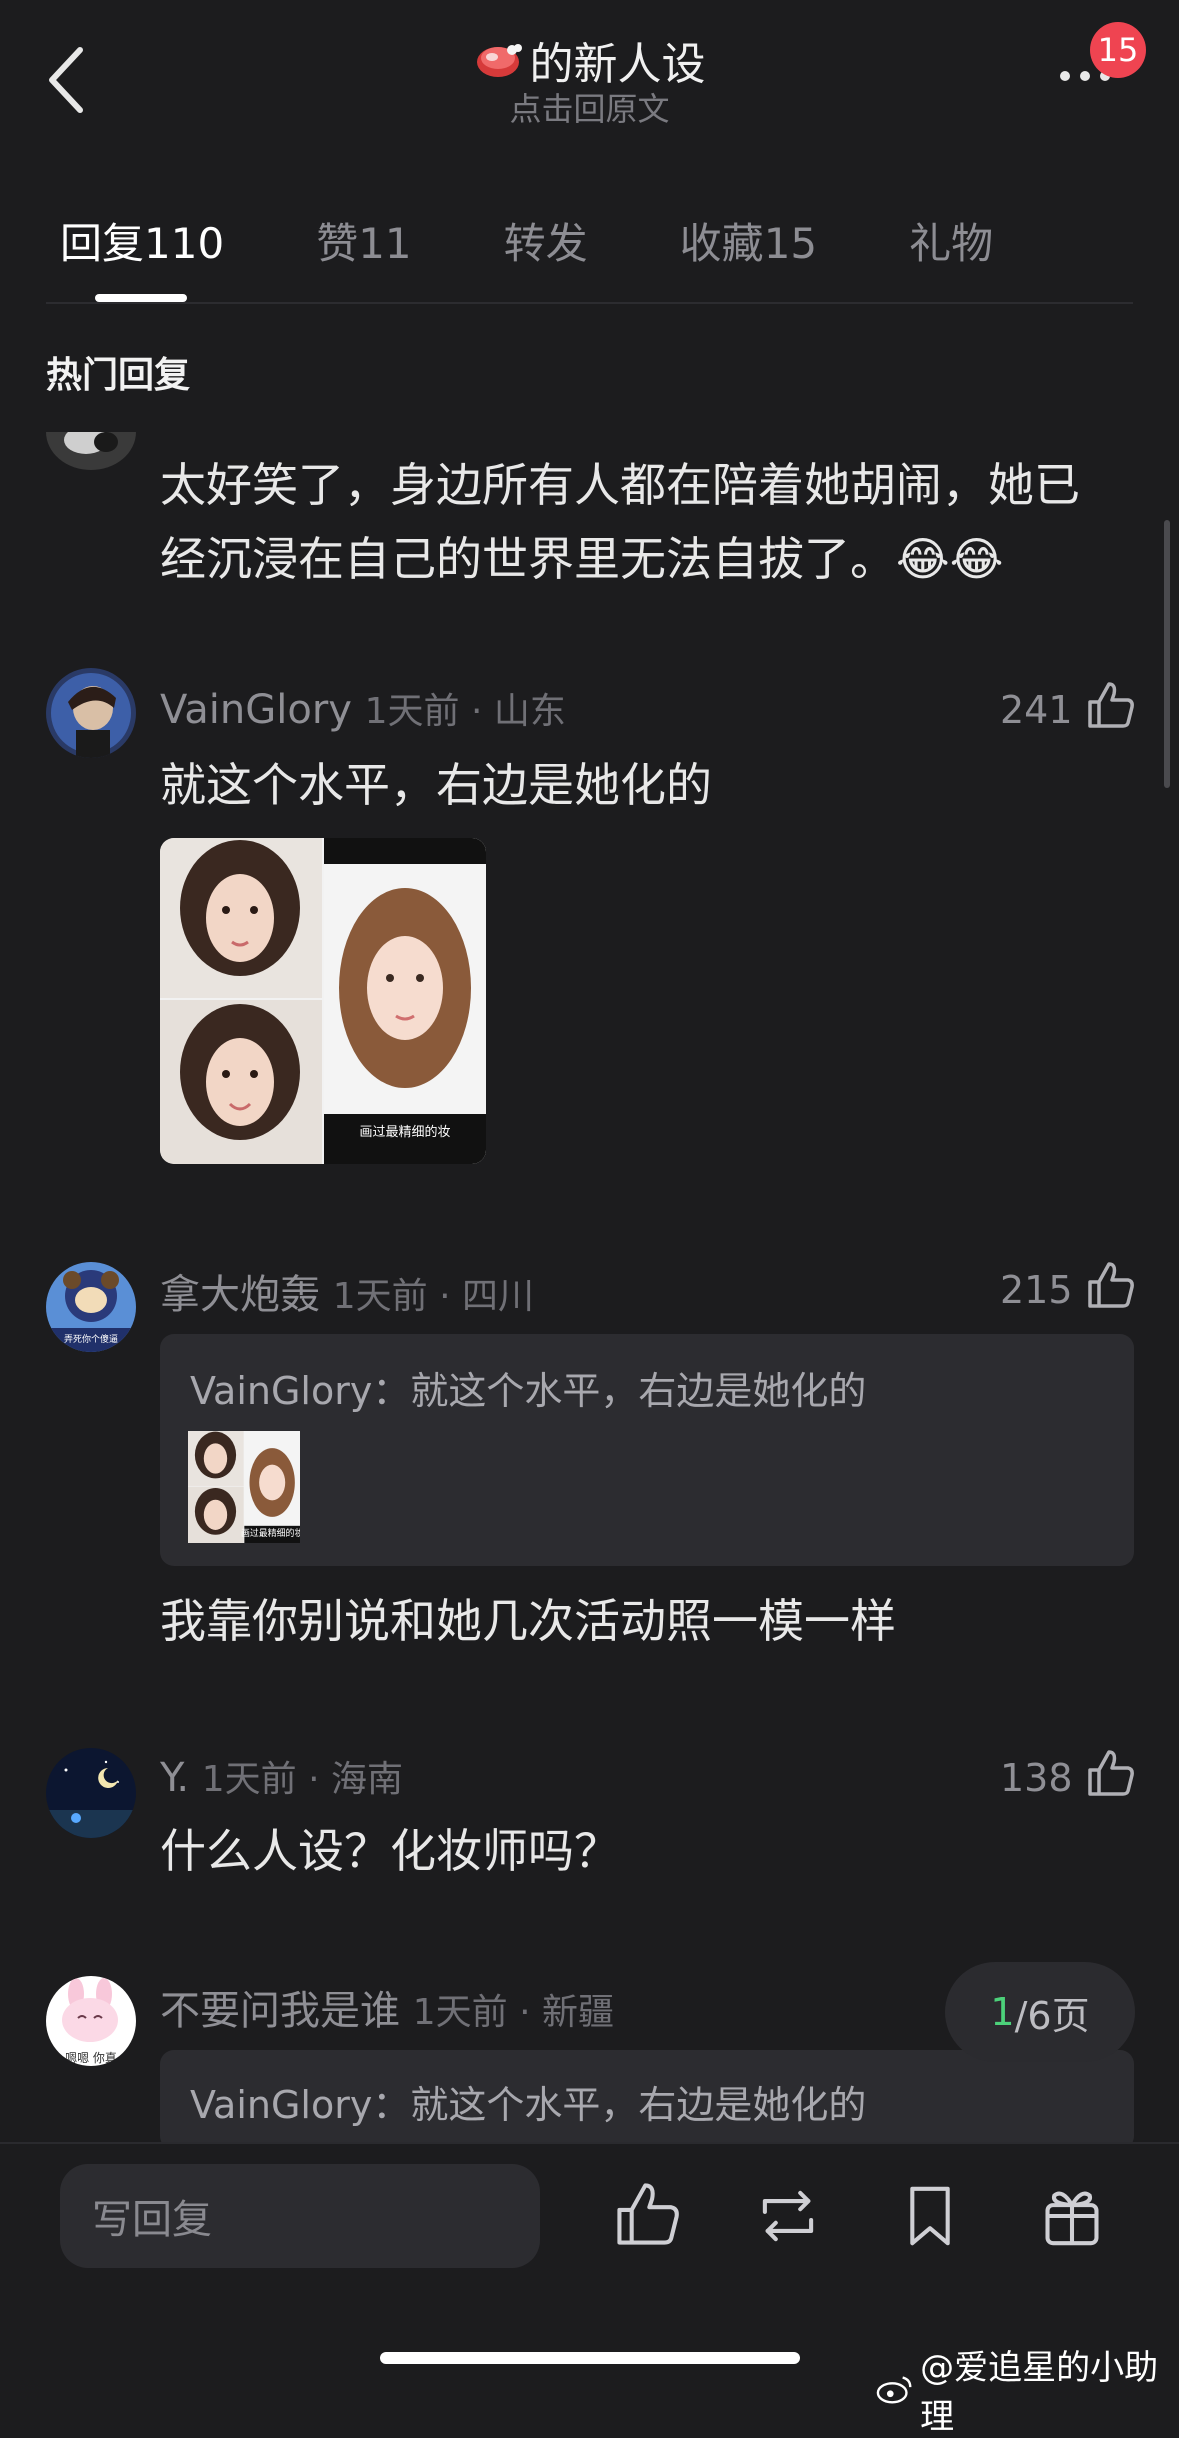 This screenshot has height=2438, width=1179. What do you see at coordinates (244, 1487) in the screenshot?
I see `quoted-comment-image: 画过最精细的妆` at bounding box center [244, 1487].